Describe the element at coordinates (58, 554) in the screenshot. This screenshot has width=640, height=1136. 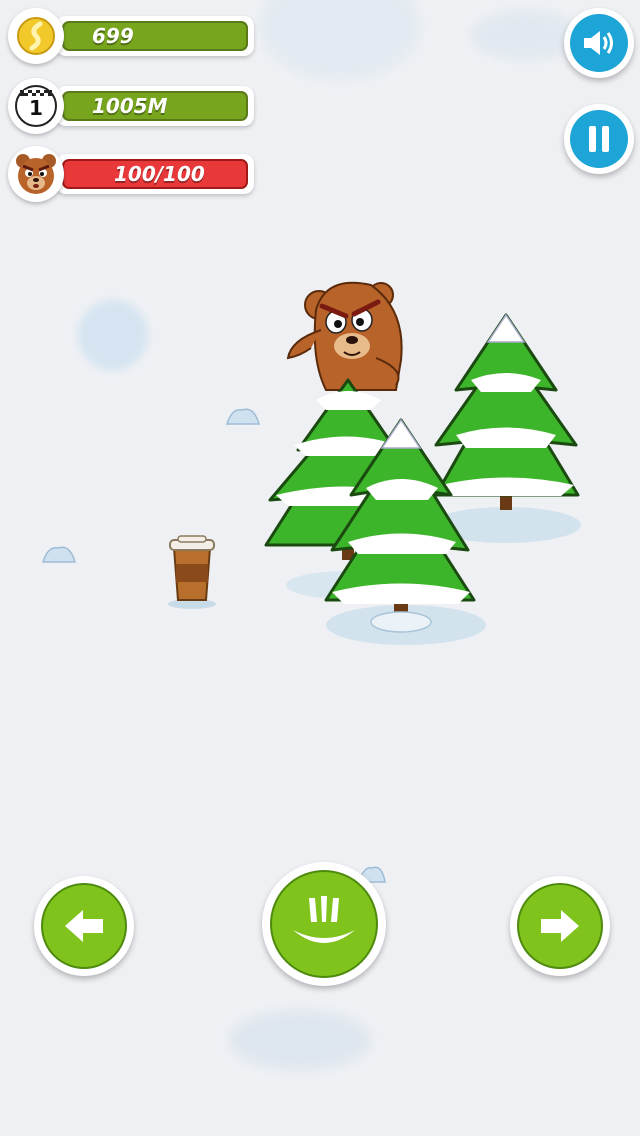
I see `snow-rock` at that location.